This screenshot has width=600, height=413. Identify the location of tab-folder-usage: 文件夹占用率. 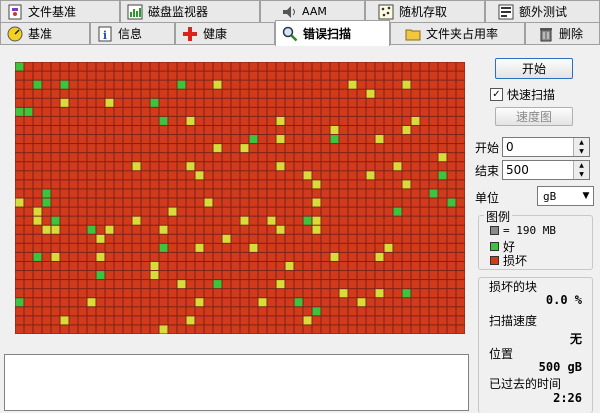
(457, 33).